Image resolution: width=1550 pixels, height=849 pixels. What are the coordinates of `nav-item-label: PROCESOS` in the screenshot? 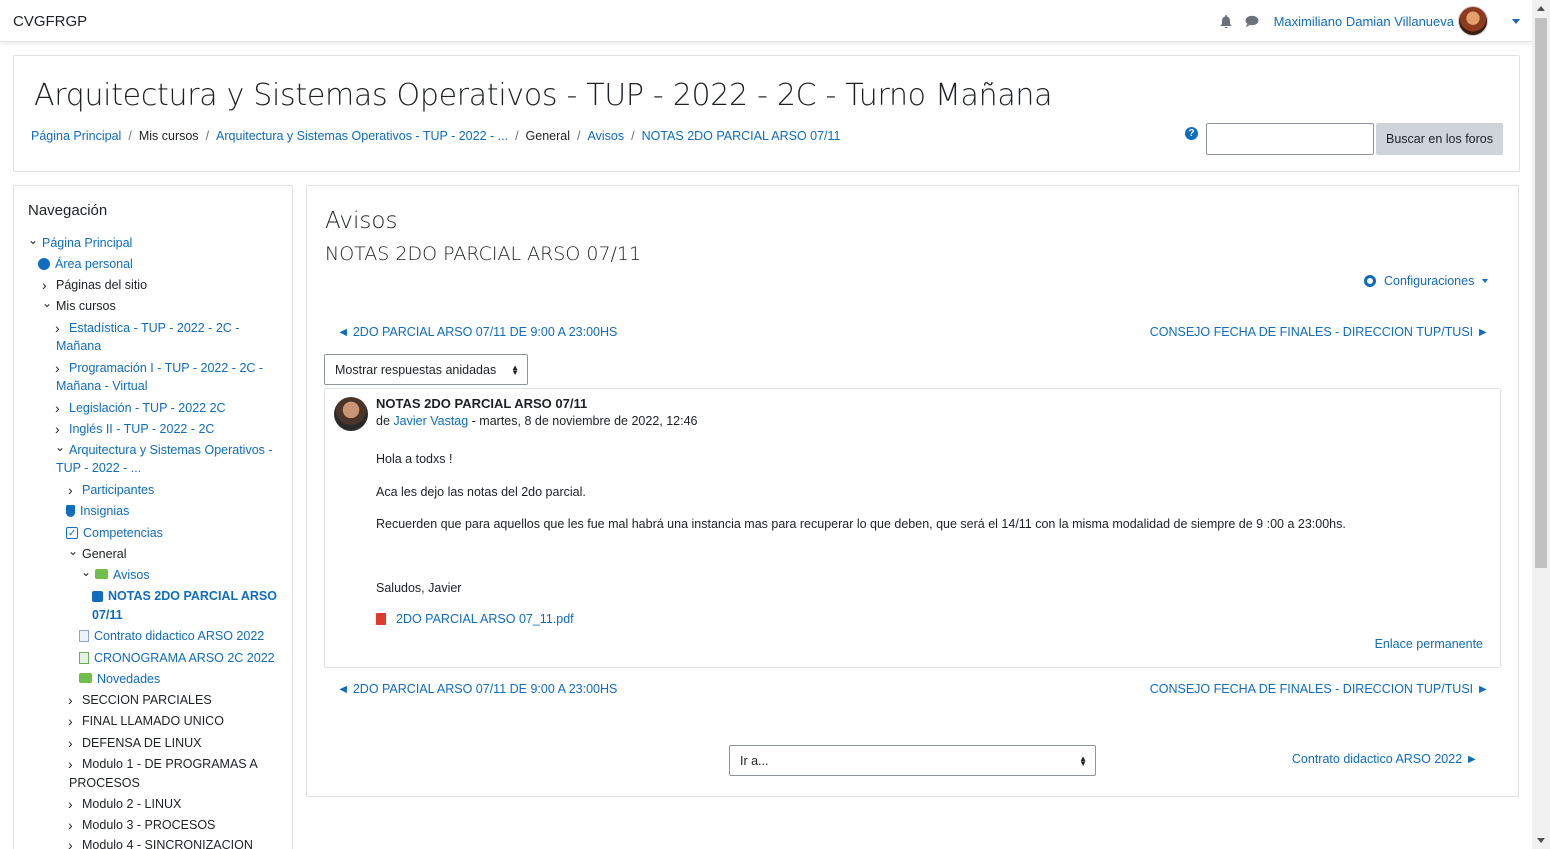 It's located at (104, 783).